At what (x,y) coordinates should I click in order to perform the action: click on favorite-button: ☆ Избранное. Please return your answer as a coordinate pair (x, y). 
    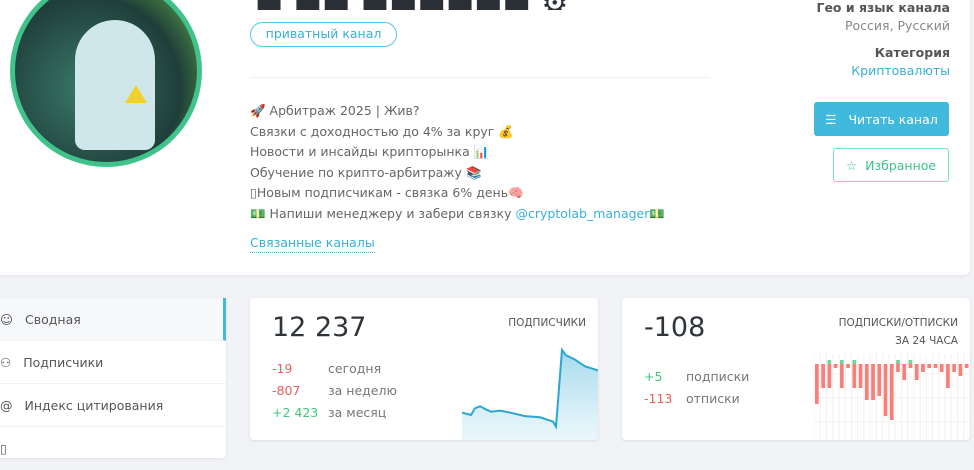
    Looking at the image, I should click on (891, 165).